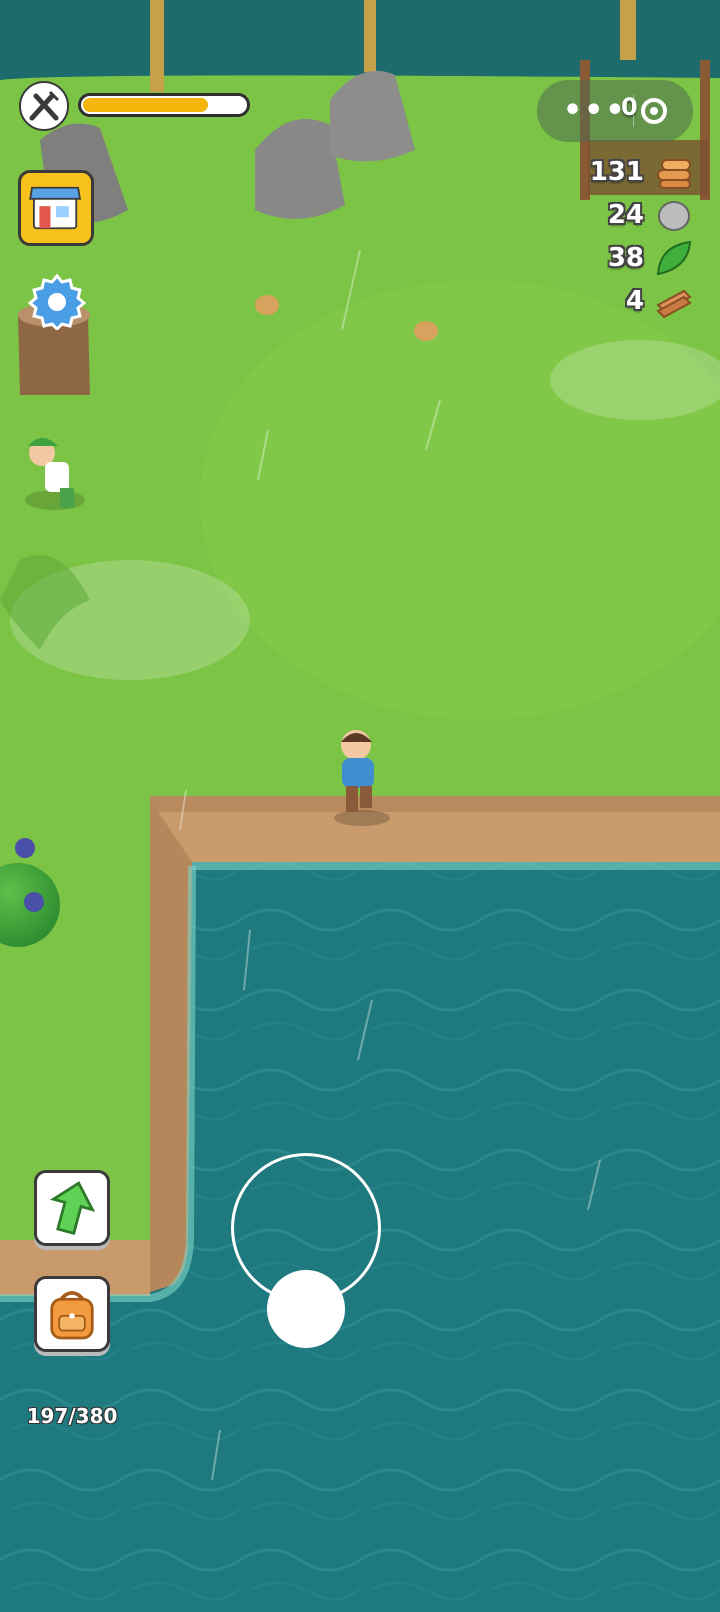 This screenshot has width=720, height=1612. Describe the element at coordinates (625, 258) in the screenshot. I see `leaf-count: 38` at that location.